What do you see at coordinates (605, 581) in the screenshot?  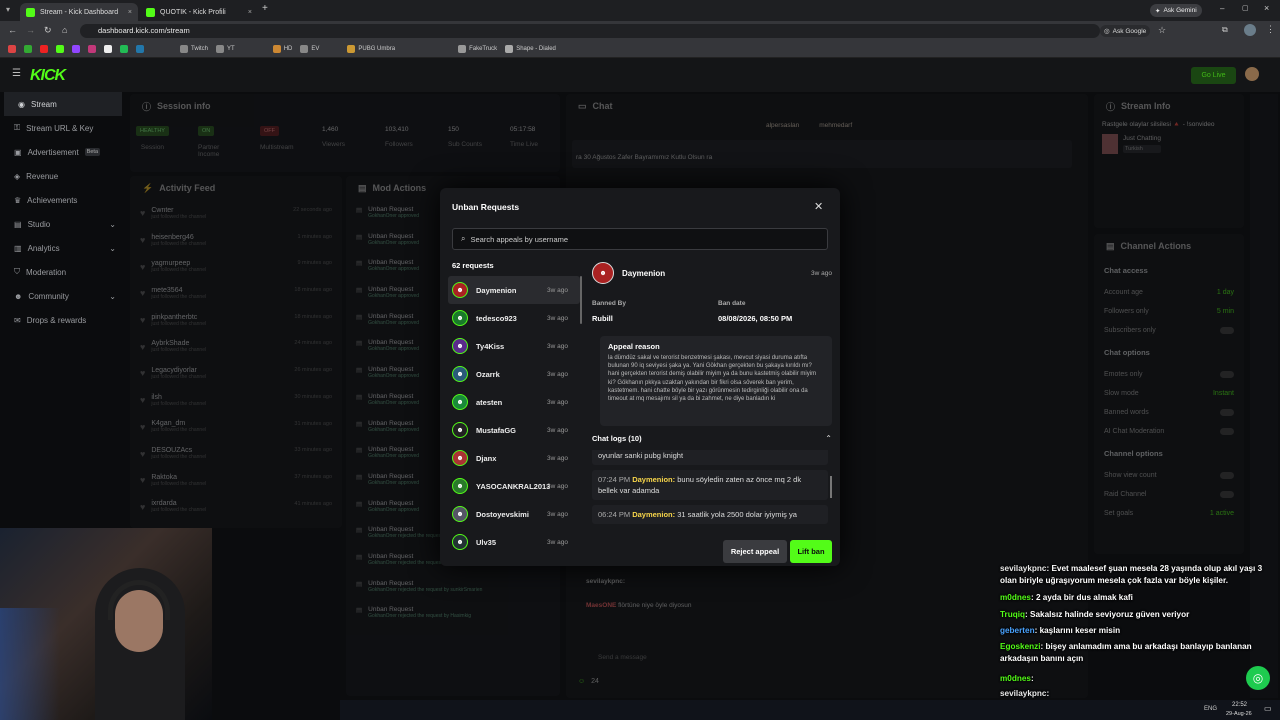 I see `chat-username: sevilaykpnc:` at bounding box center [605, 581].